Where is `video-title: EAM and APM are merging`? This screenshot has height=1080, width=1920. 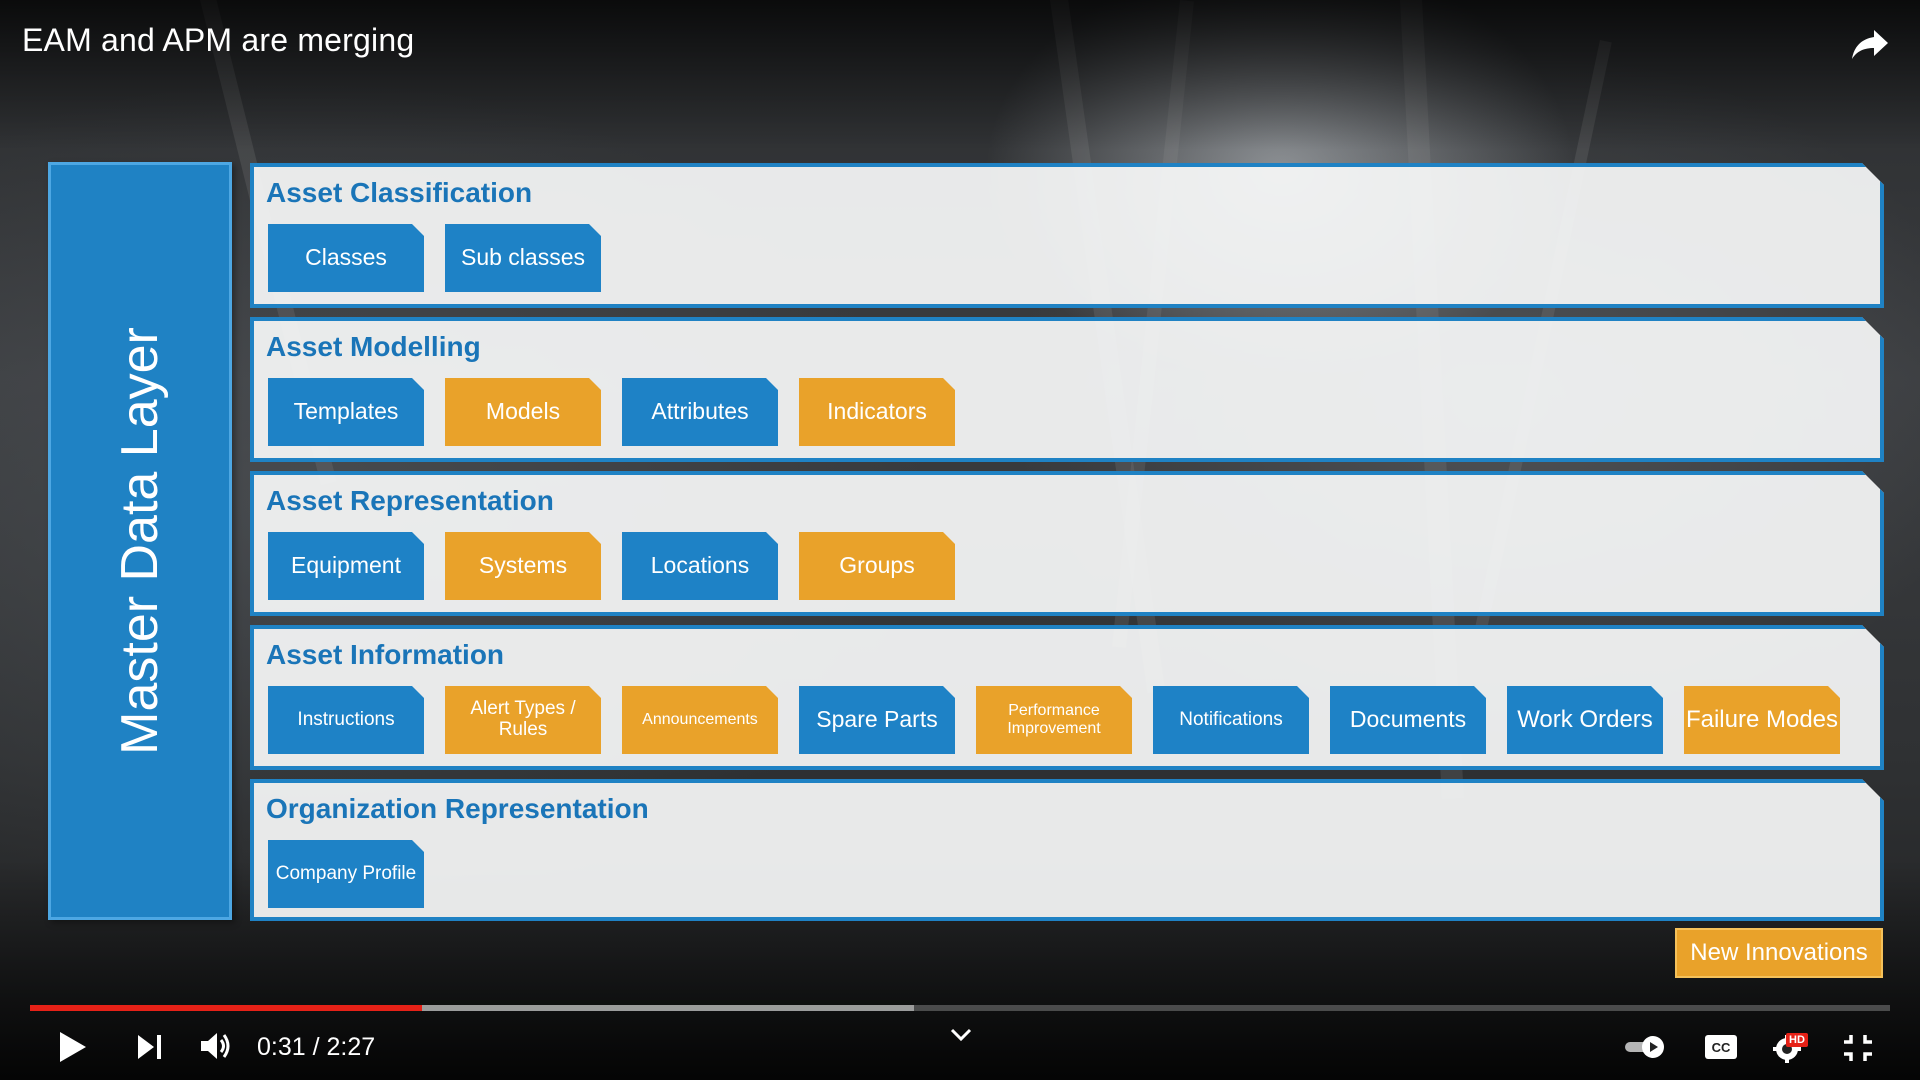
video-title: EAM and APM are merging is located at coordinates (218, 40).